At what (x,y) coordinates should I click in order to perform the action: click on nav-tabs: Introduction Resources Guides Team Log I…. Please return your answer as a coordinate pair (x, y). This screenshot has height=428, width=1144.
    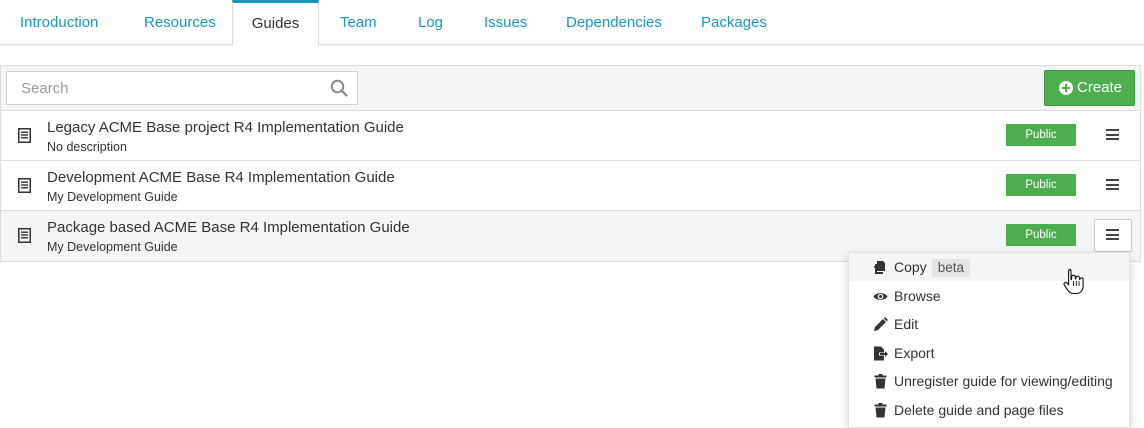
    Looking at the image, I should click on (572, 23).